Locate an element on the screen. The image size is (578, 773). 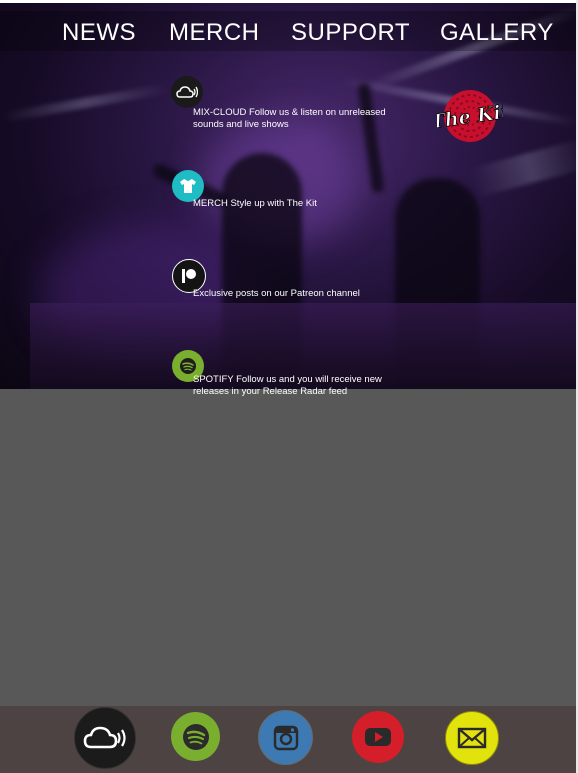
spotify-icon is located at coordinates (195, 736).